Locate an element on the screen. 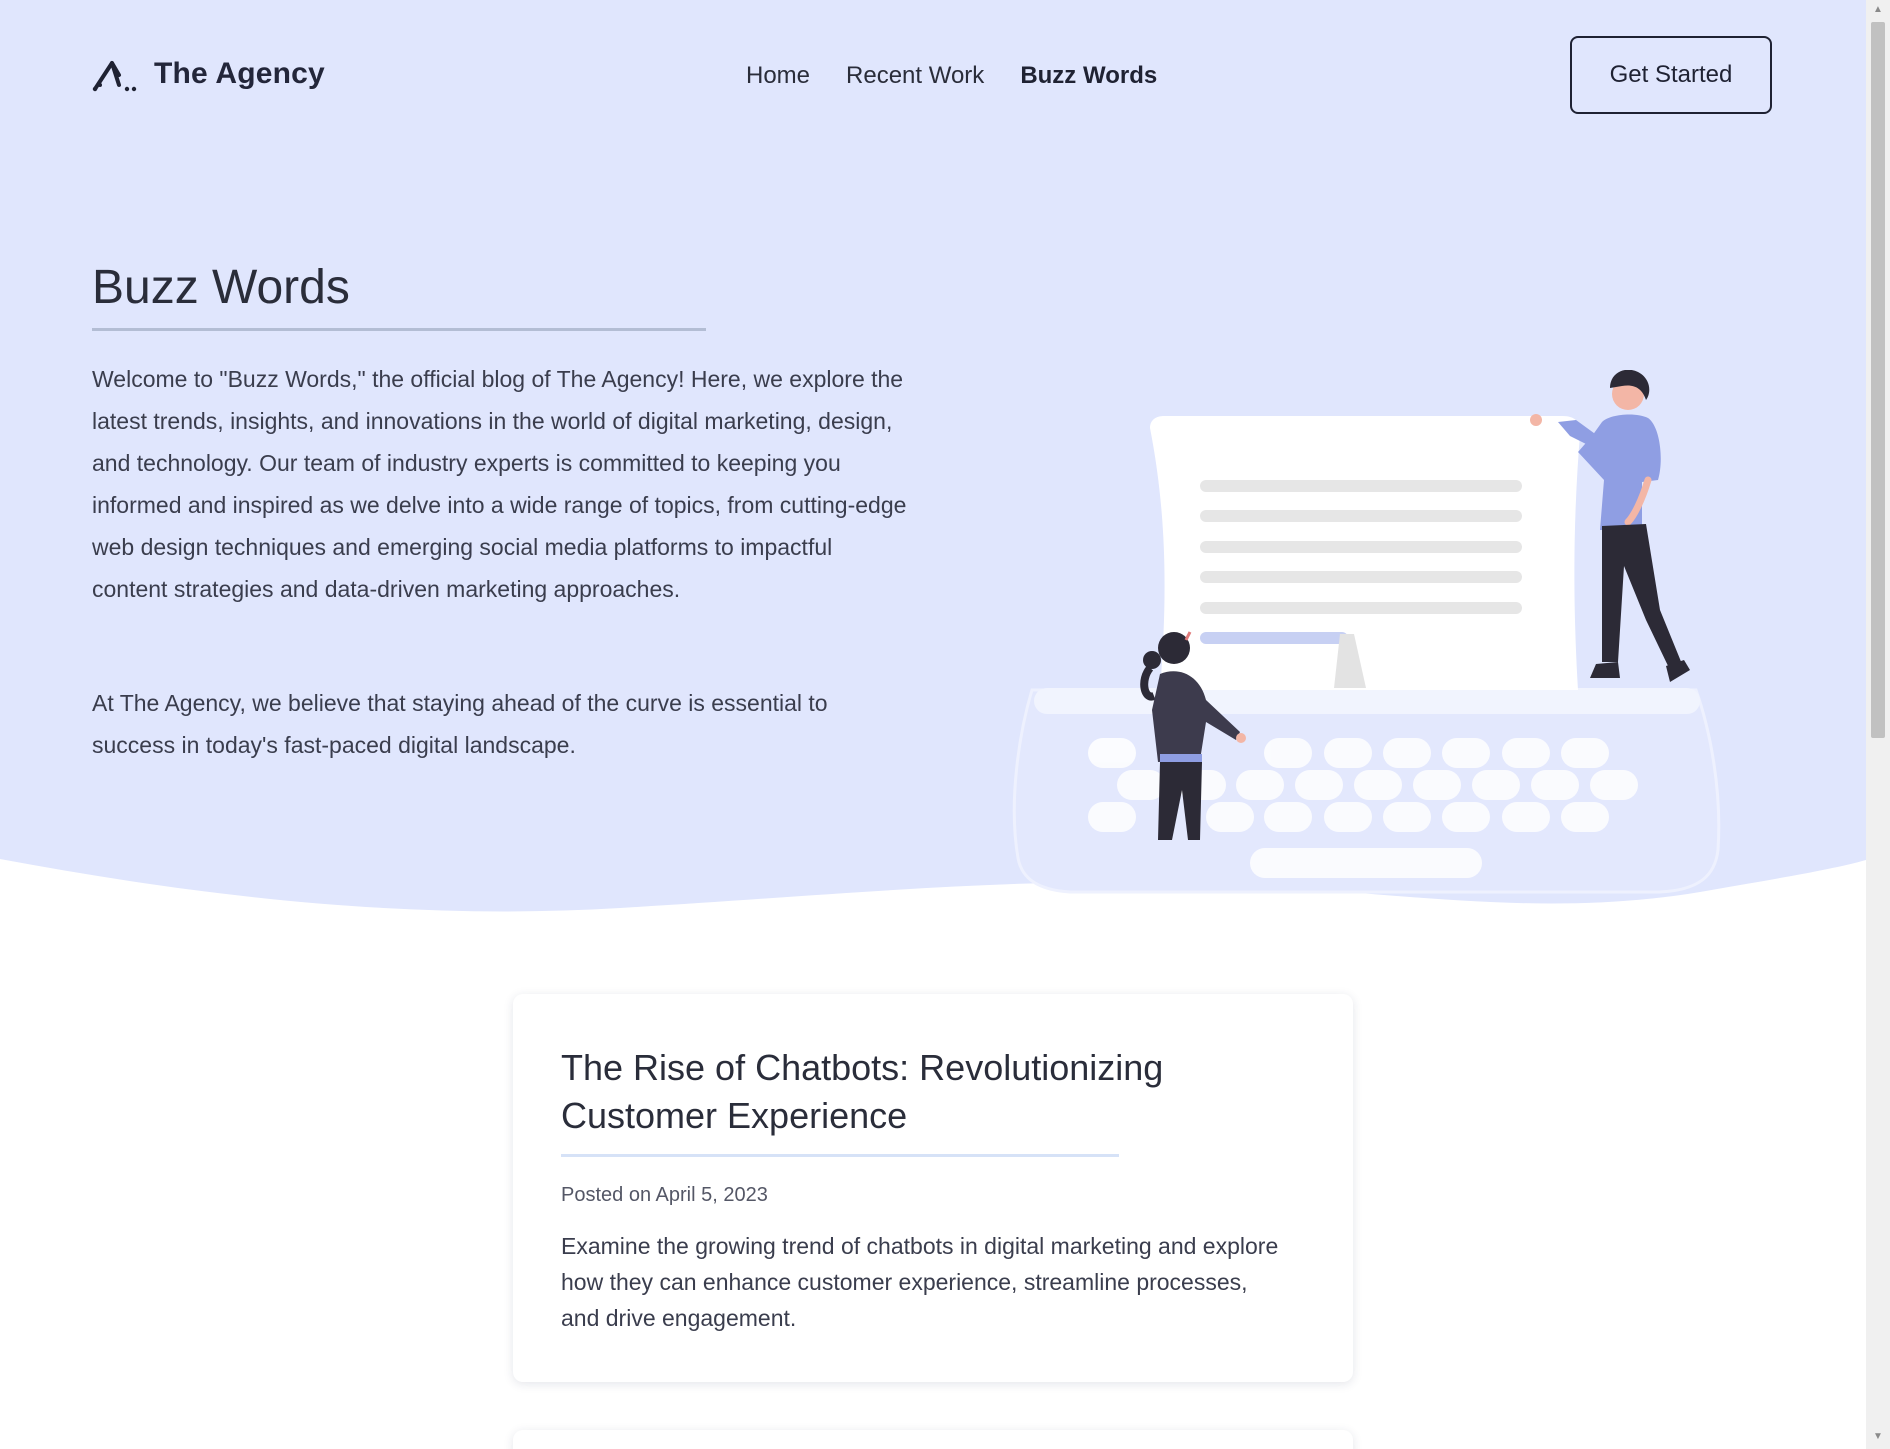 The width and height of the screenshot is (1890, 1449). brand: The Agency is located at coordinates (208, 74).